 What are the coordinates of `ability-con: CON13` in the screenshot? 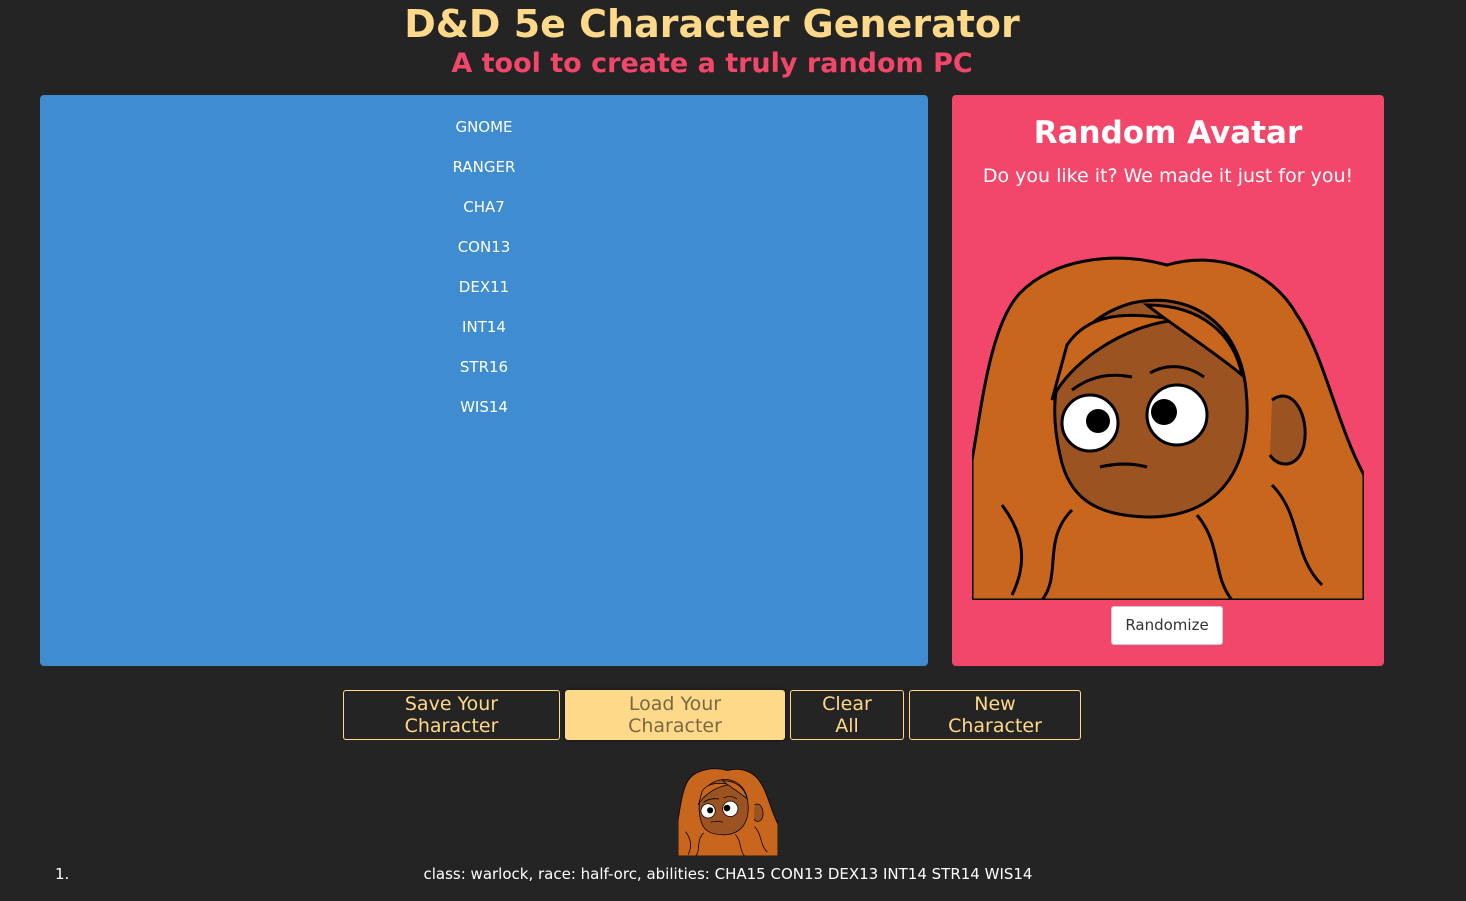 It's located at (484, 247).